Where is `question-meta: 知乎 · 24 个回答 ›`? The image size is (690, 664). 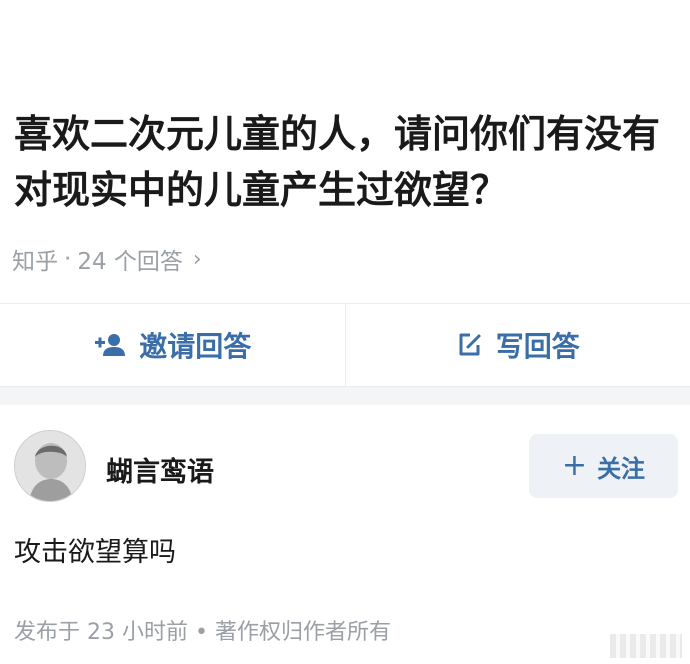
question-meta: 知乎 · 24 个回答 › is located at coordinates (107, 259).